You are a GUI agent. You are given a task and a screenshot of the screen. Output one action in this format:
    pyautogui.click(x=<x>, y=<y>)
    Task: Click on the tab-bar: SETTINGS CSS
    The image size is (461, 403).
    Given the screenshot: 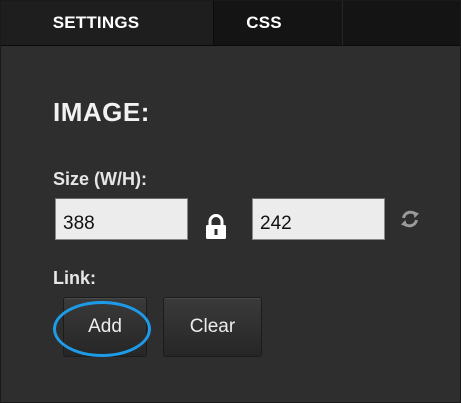 What is the action you would take?
    pyautogui.click(x=230, y=23)
    